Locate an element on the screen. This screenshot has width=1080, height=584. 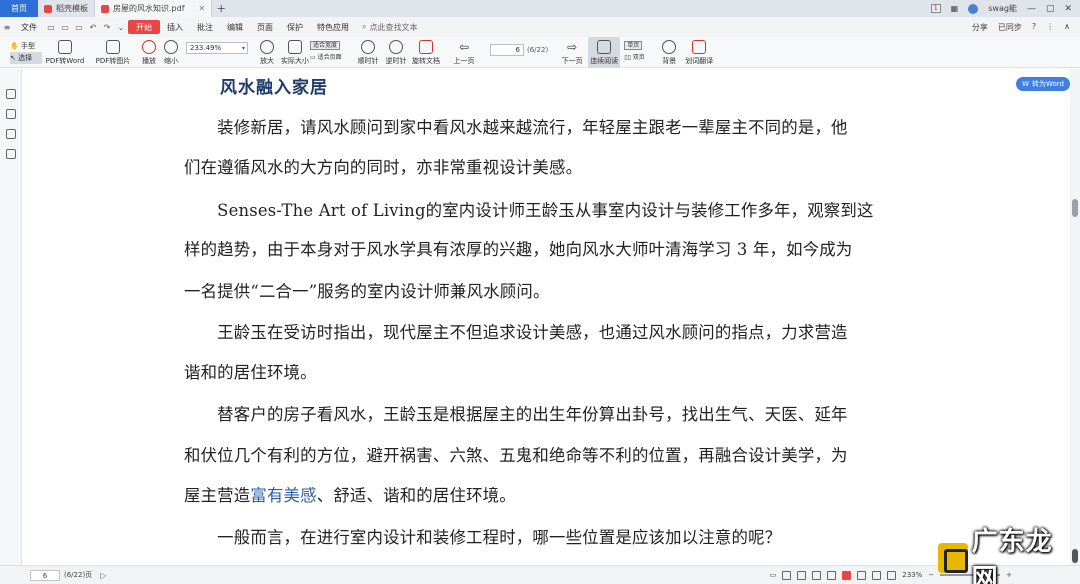
tab-docer-templates: 稻壳模板 is located at coordinates (66, 8).